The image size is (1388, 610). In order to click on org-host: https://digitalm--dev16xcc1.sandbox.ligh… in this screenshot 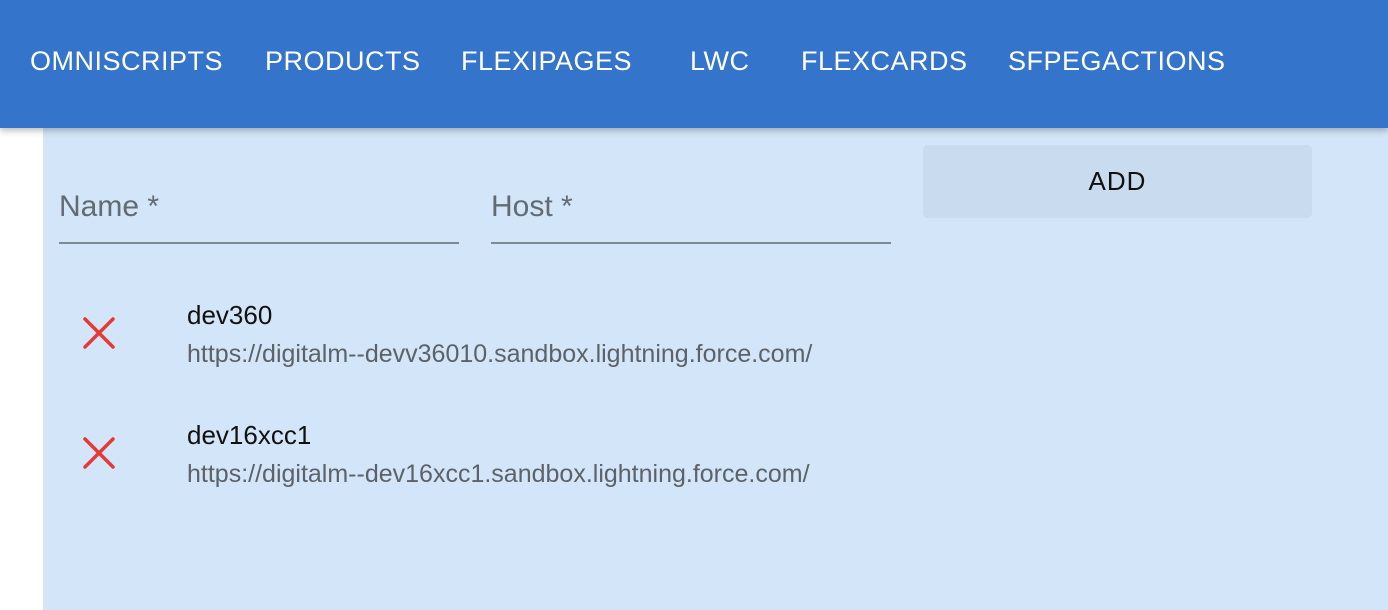, I will do `click(498, 474)`.